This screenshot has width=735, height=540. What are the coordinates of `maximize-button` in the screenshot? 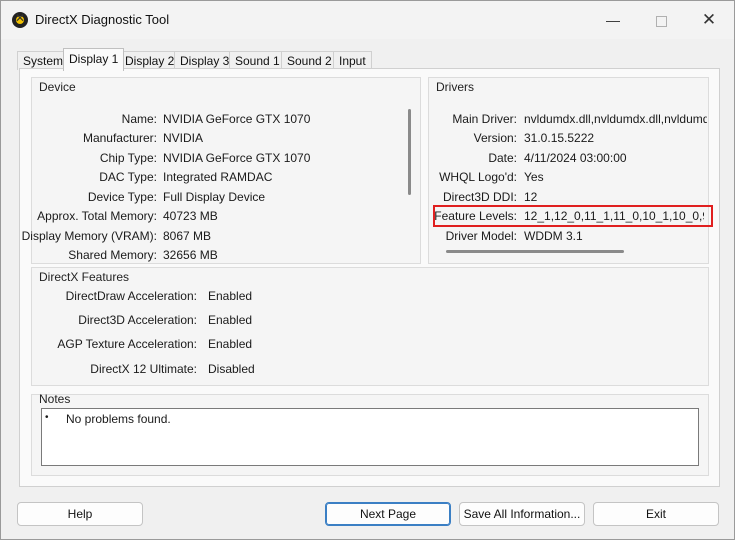 It's located at (661, 20).